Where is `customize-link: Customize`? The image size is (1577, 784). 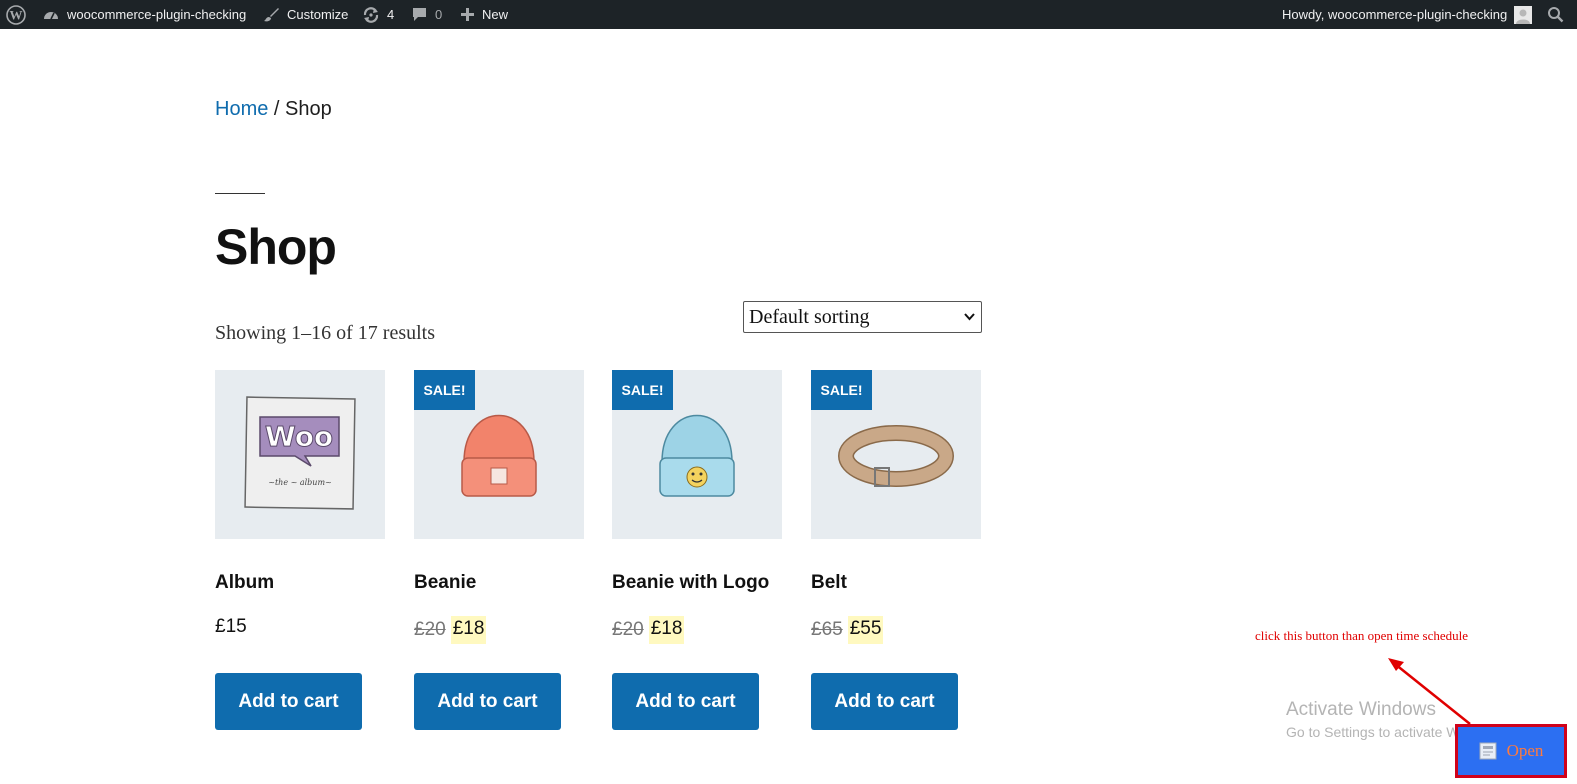
customize-link: Customize is located at coordinates (305, 14).